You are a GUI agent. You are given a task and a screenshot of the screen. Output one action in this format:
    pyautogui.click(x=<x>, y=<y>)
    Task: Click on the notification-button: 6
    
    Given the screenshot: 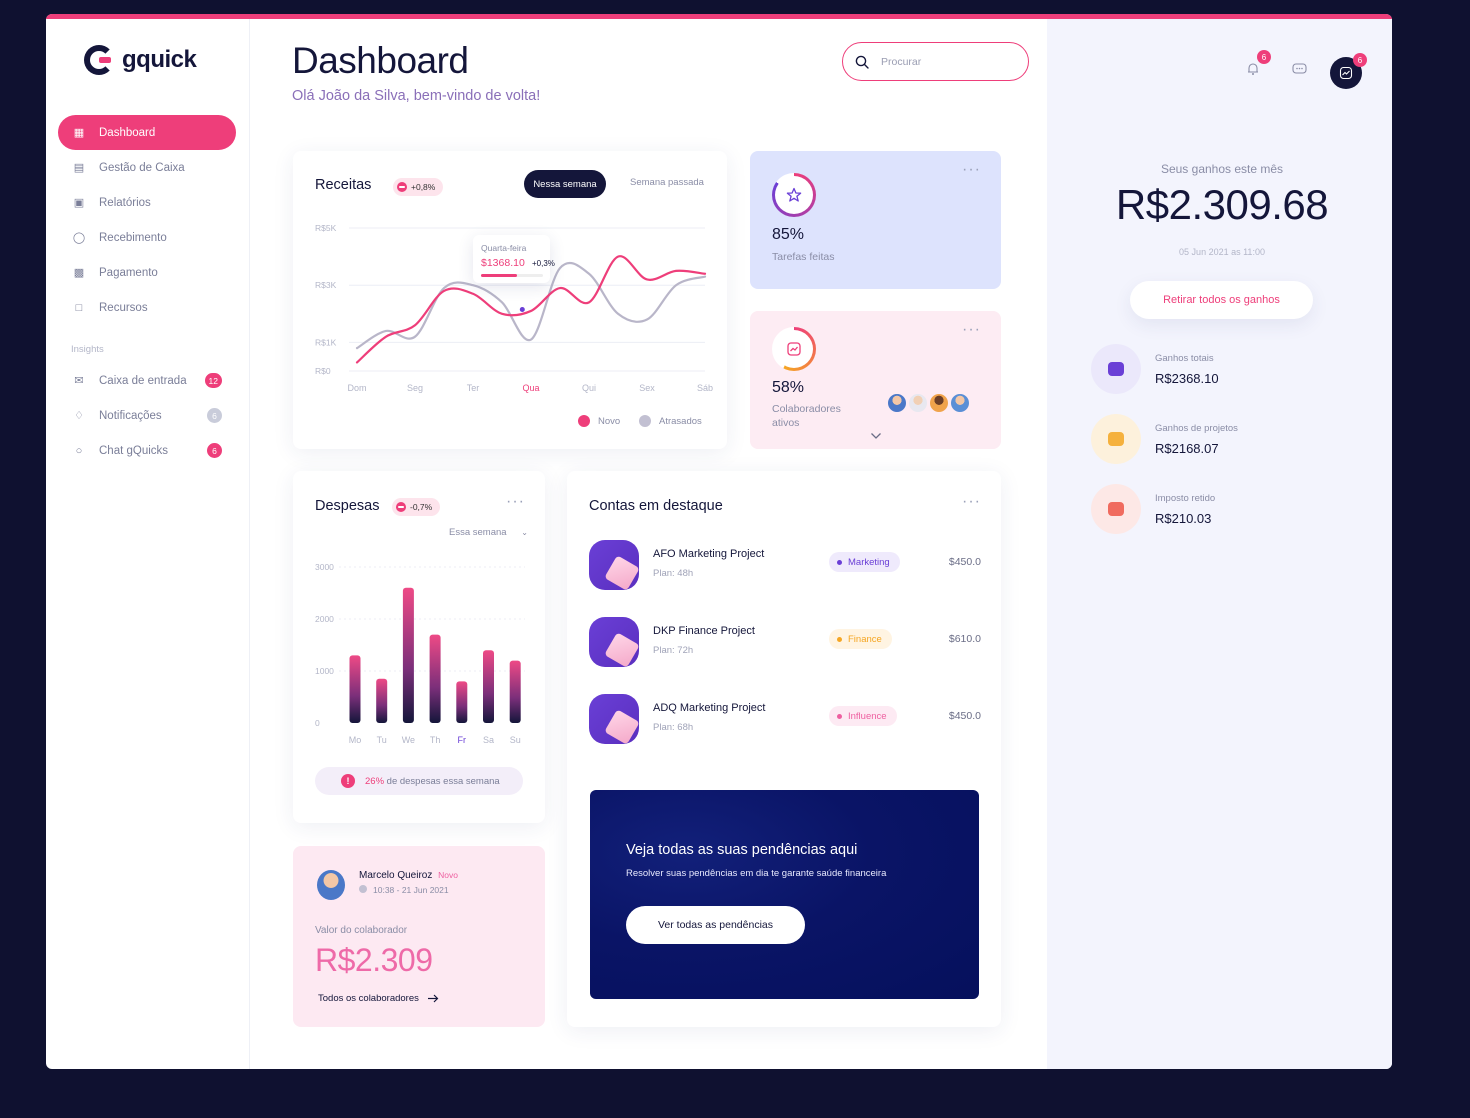 What is the action you would take?
    pyautogui.click(x=1254, y=67)
    